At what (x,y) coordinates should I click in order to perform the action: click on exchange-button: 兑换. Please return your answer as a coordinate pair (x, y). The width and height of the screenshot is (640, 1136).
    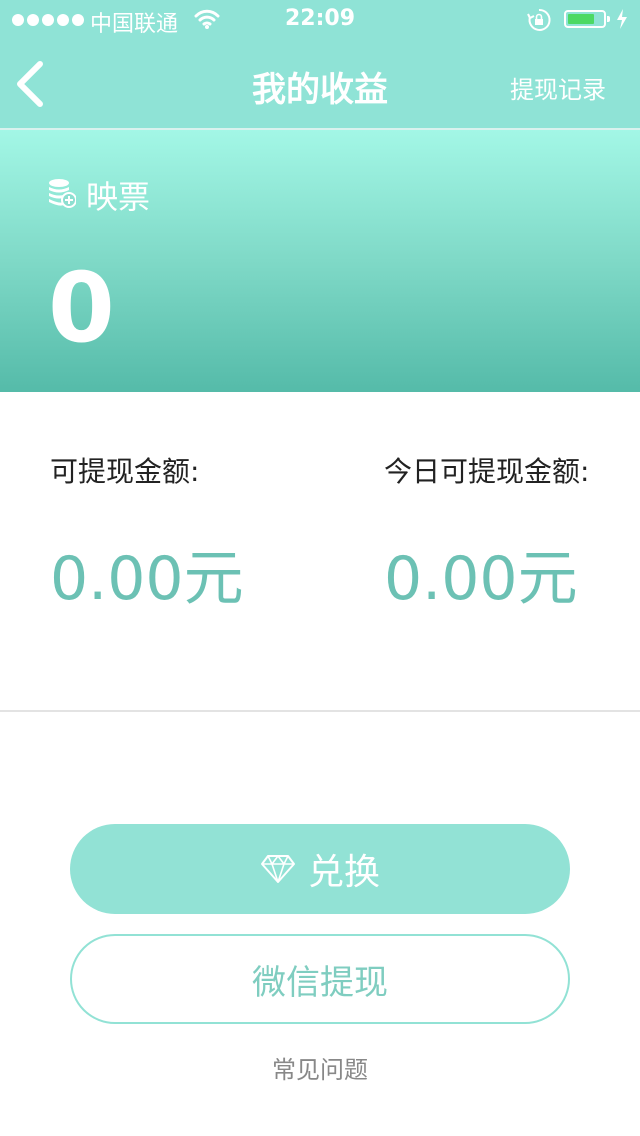
    Looking at the image, I should click on (320, 869).